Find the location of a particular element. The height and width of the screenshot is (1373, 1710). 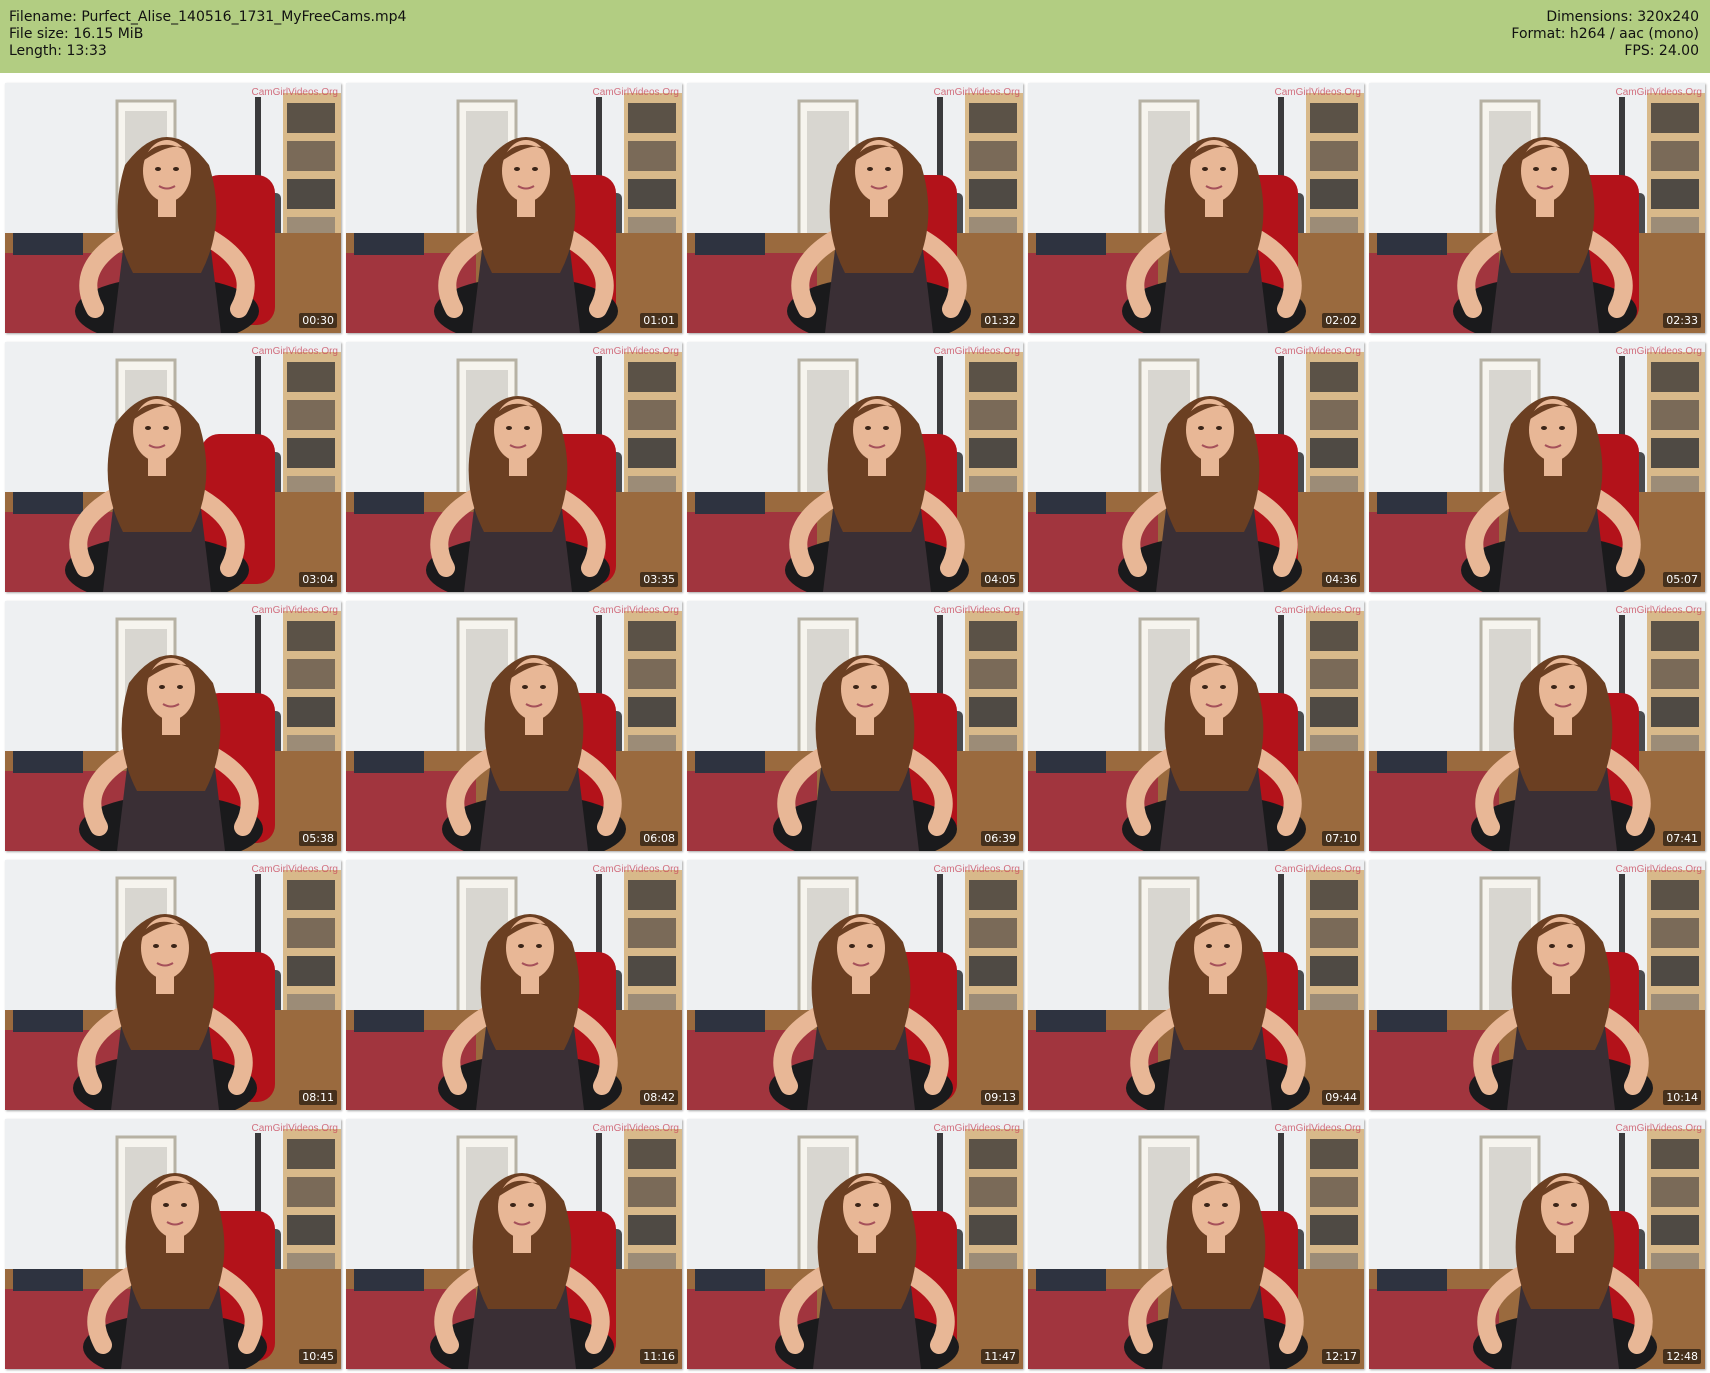

video-frame-thumbnail: CamGirlVideos.Org 05:07 is located at coordinates (1537, 467).